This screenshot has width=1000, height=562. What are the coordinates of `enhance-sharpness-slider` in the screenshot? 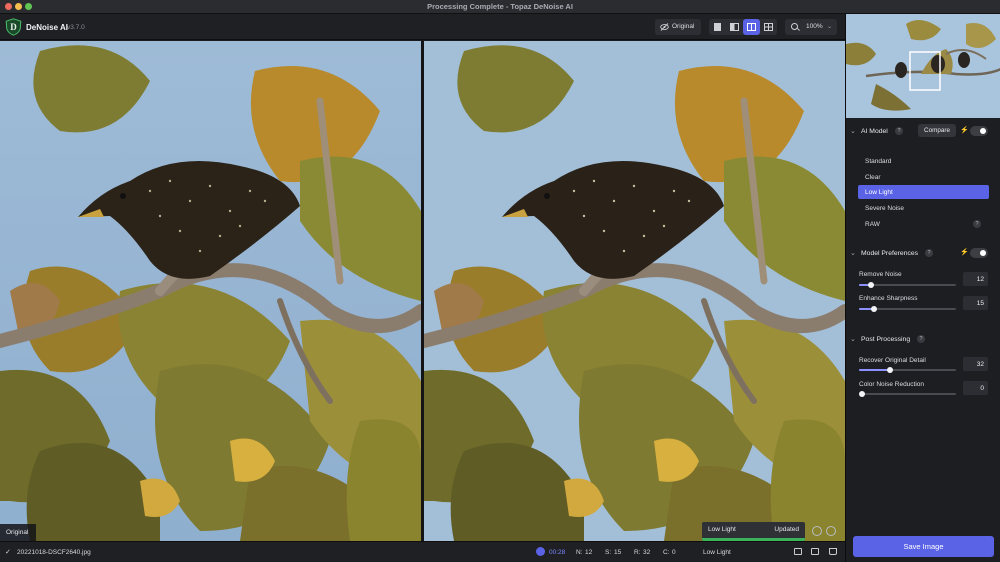 It's located at (907, 309).